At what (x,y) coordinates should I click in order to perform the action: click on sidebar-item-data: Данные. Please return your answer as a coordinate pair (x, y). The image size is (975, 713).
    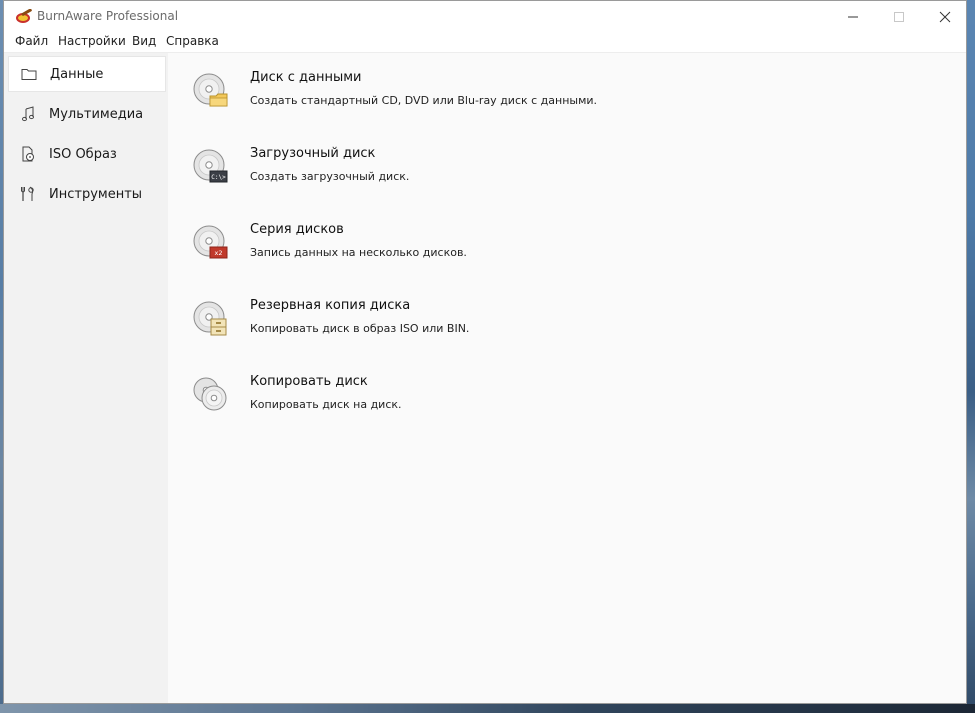
    Looking at the image, I should click on (87, 74).